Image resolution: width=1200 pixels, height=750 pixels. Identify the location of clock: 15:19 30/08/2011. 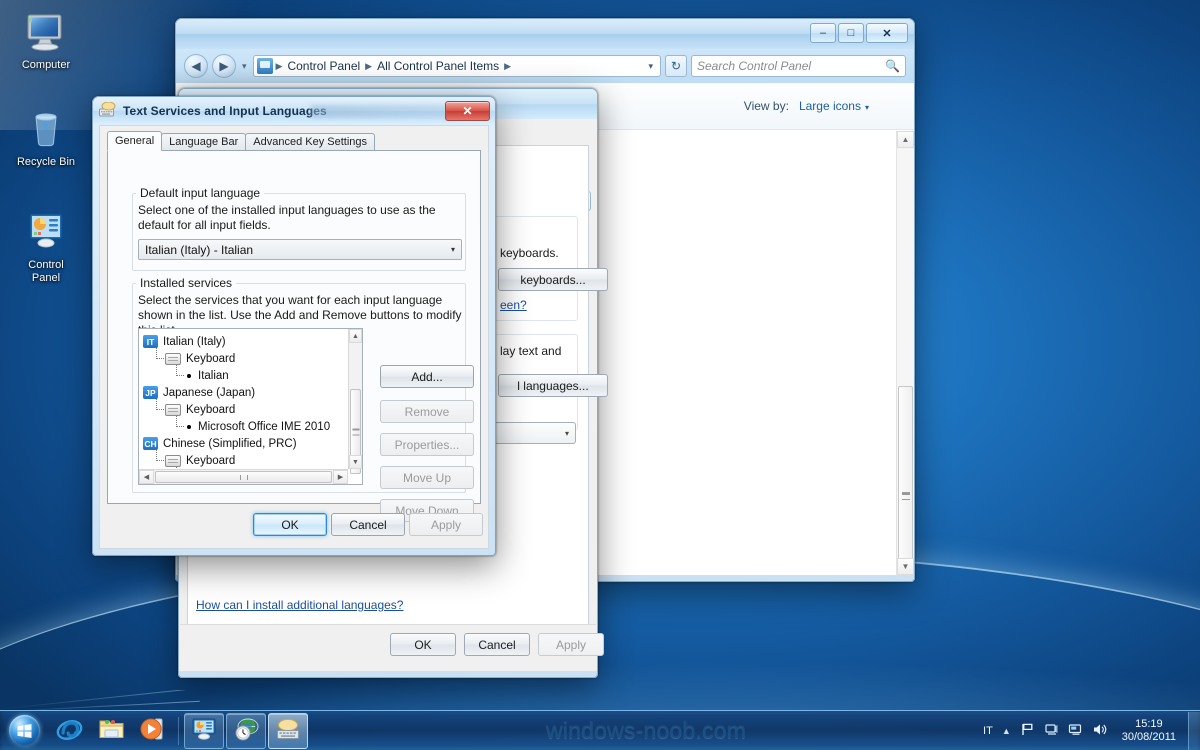
(1149, 731).